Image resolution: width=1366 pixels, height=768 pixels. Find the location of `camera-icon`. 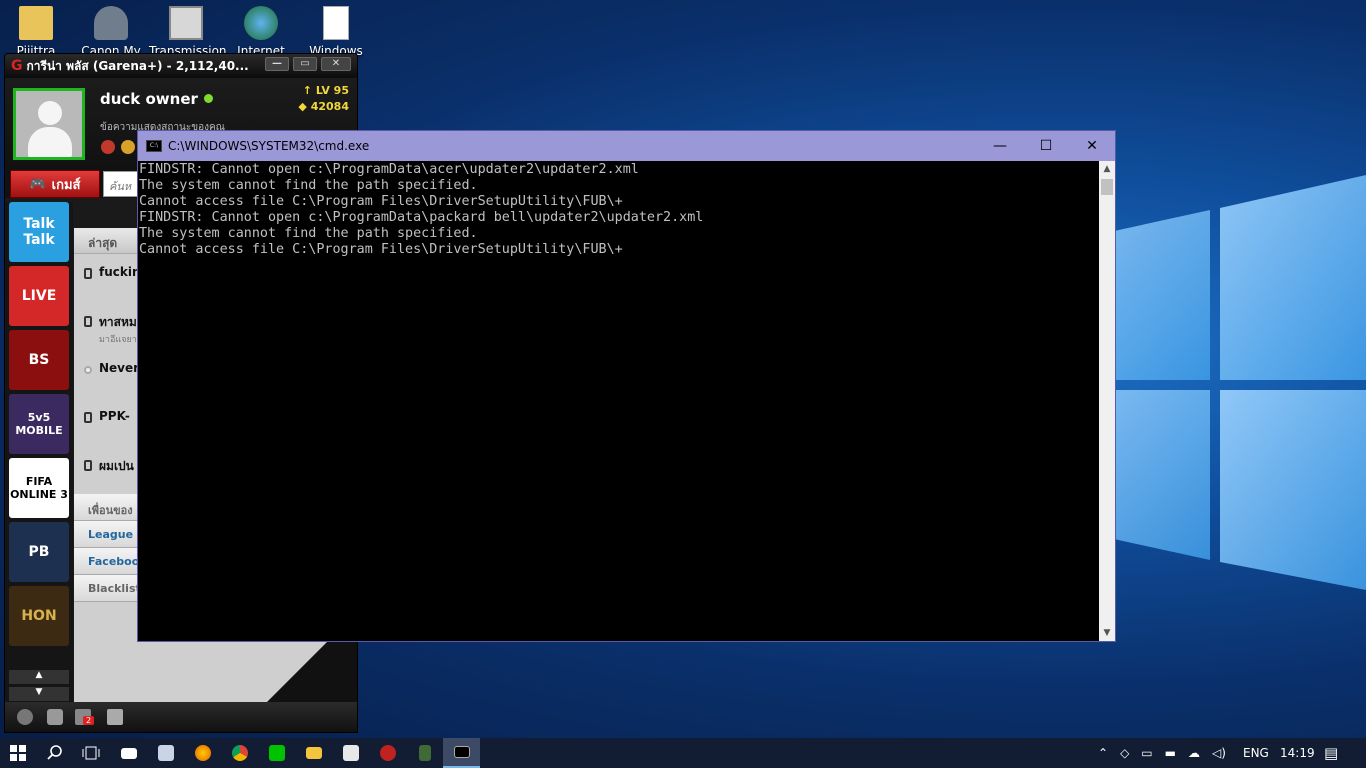

camera-icon is located at coordinates (165, 753).